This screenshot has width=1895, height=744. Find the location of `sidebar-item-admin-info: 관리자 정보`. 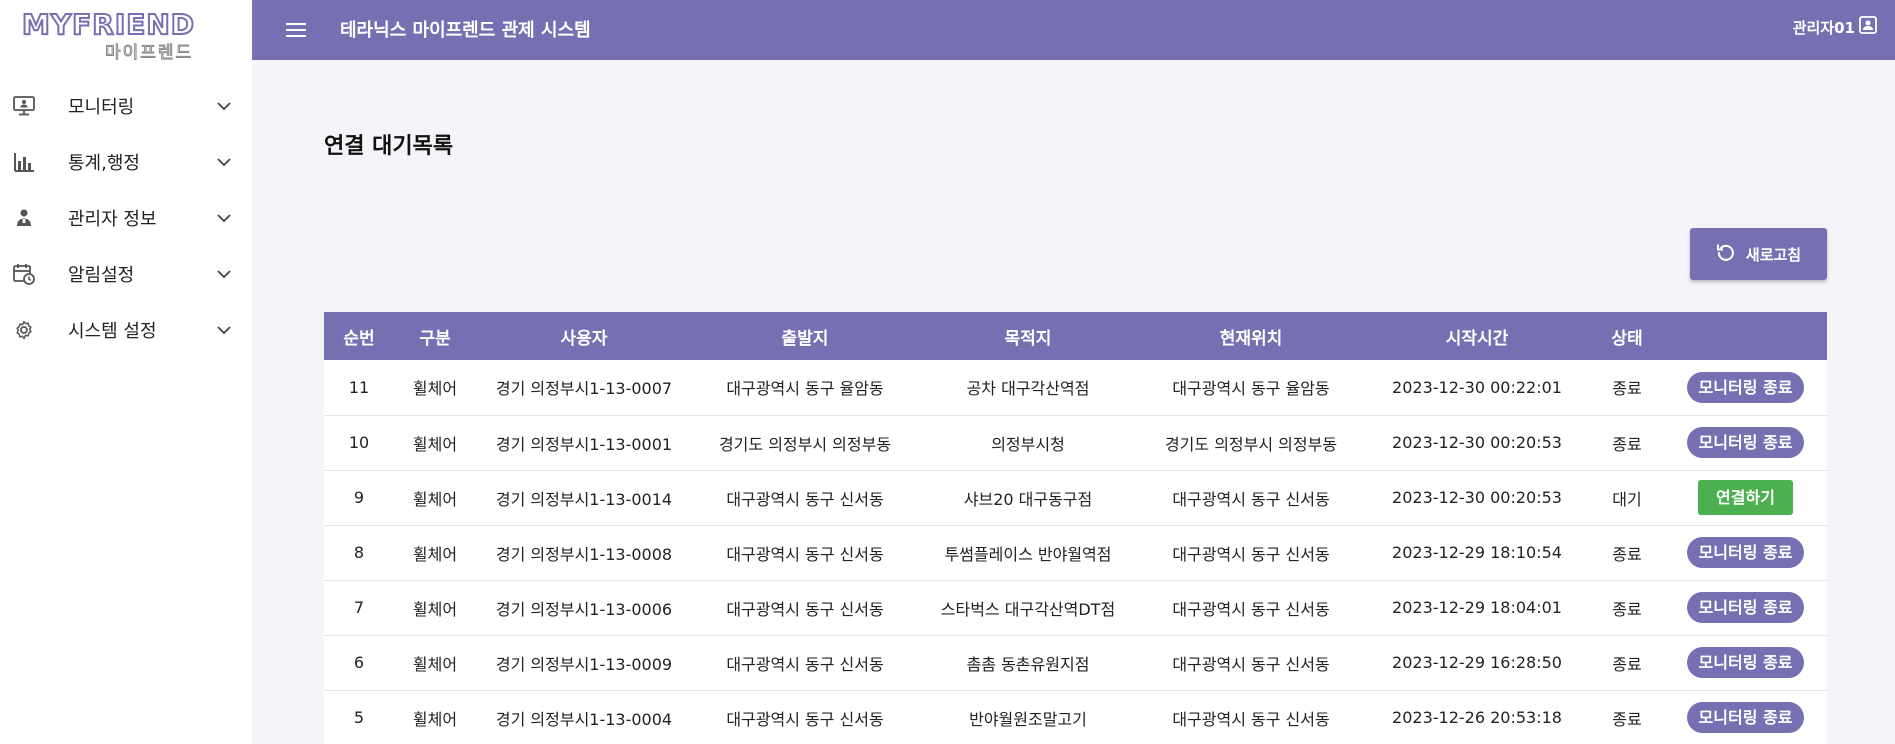

sidebar-item-admin-info: 관리자 정보 is located at coordinates (126, 218).